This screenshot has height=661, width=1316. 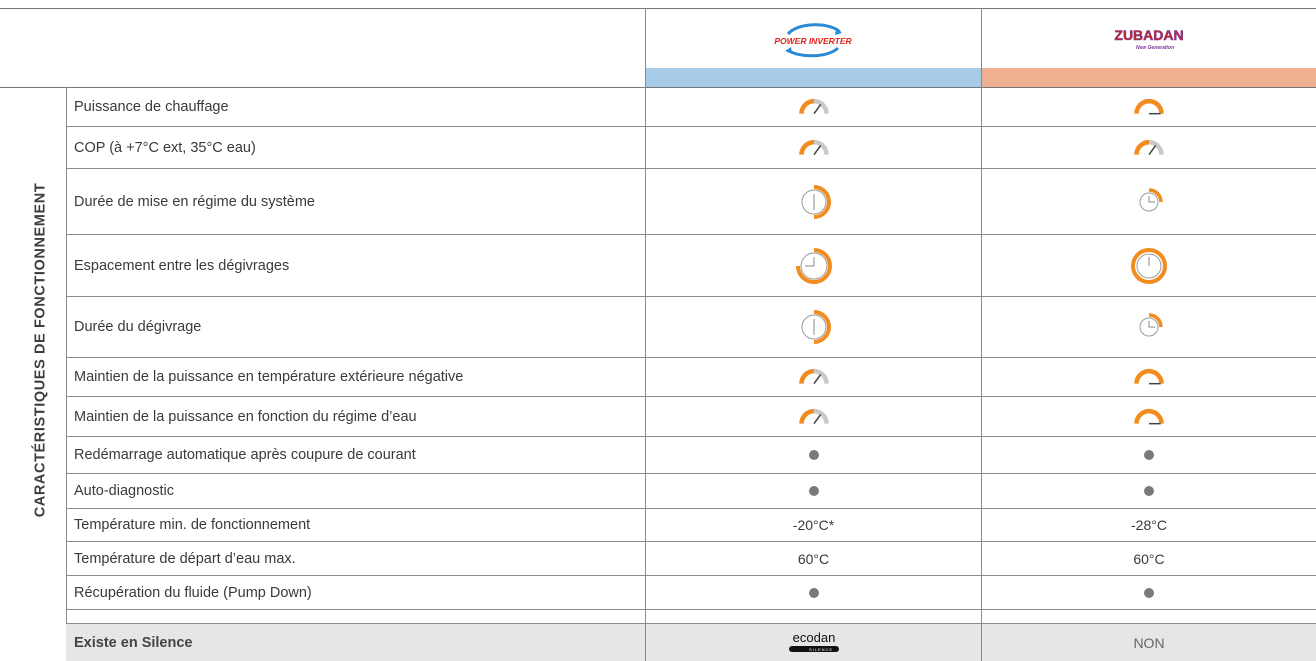 What do you see at coordinates (813, 637) in the screenshot?
I see `svg-text: ecodan` at bounding box center [813, 637].